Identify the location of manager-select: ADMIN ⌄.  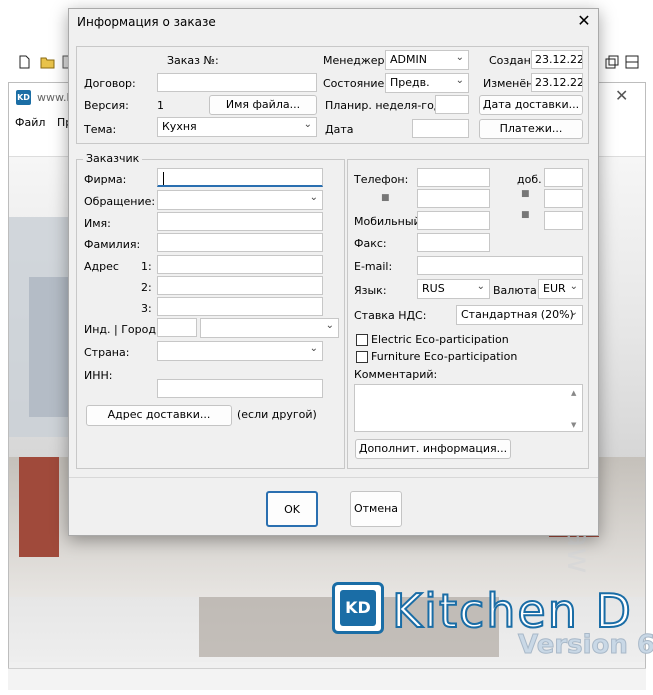
(427, 60).